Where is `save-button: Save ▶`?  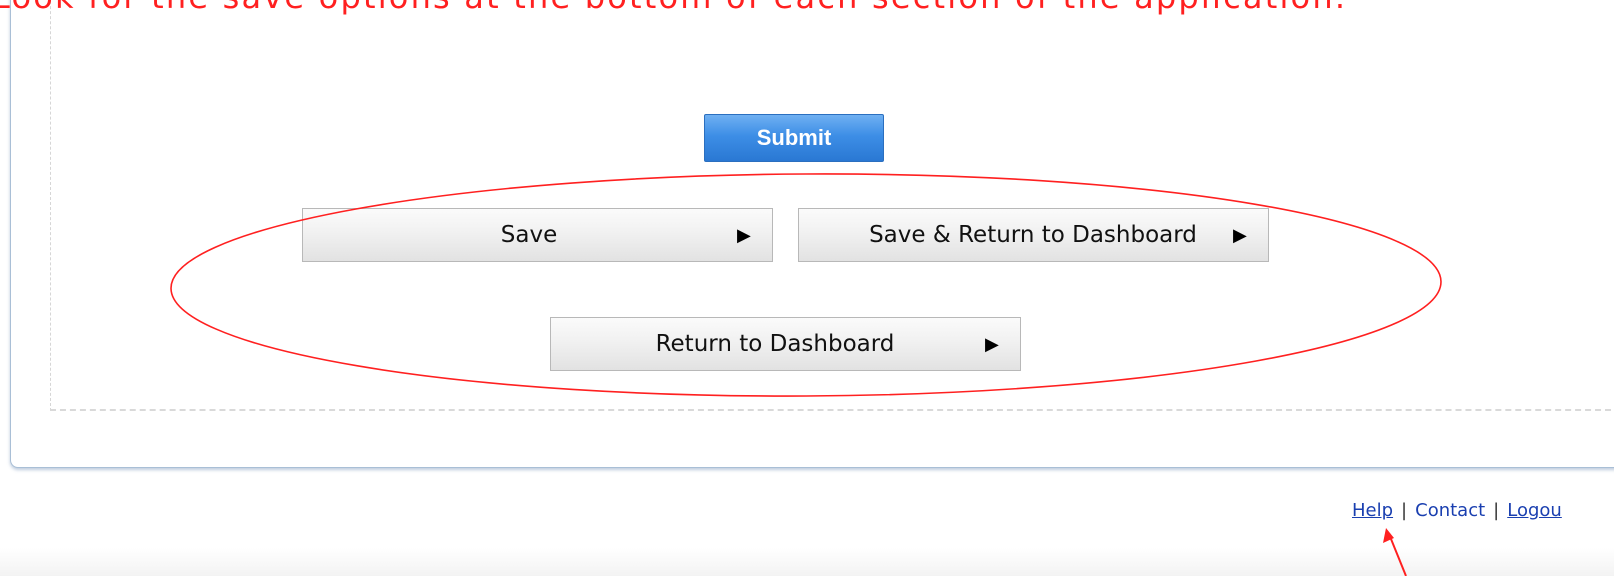
save-button: Save ▶ is located at coordinates (537, 235).